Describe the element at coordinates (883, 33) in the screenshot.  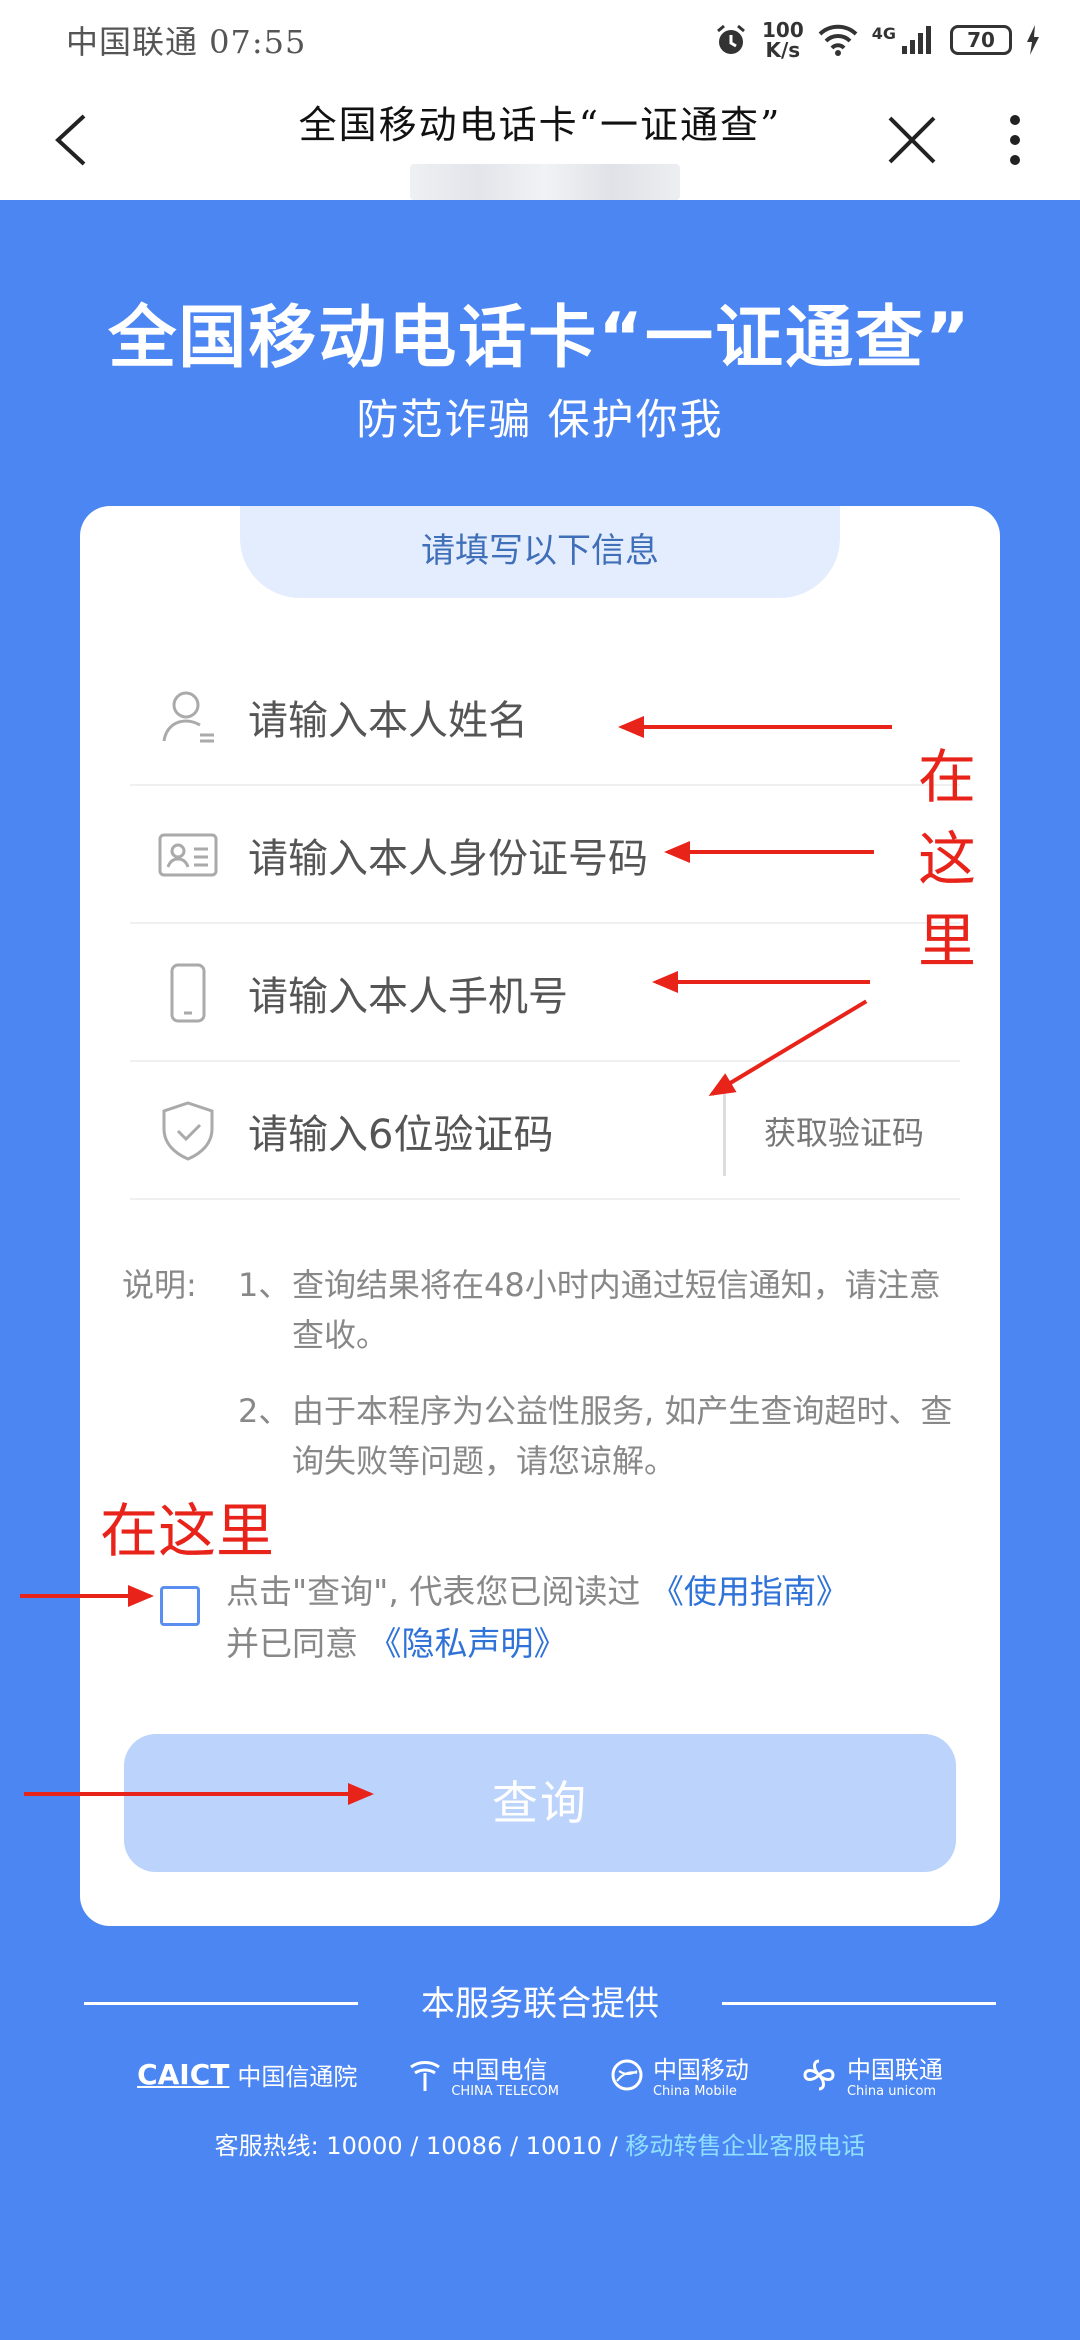
I see `network-type: 4G` at that location.